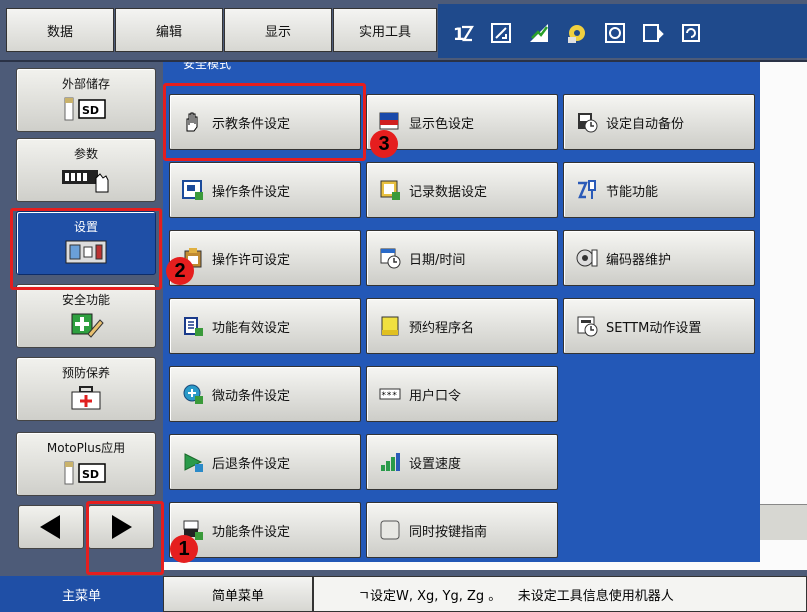  Describe the element at coordinates (639, 260) in the screenshot. I see `encoder-maintenance-label: 编码器维护` at that location.